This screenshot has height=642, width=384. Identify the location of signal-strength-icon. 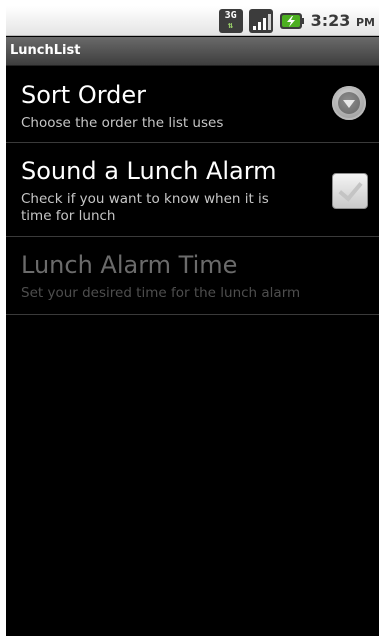
(260, 20).